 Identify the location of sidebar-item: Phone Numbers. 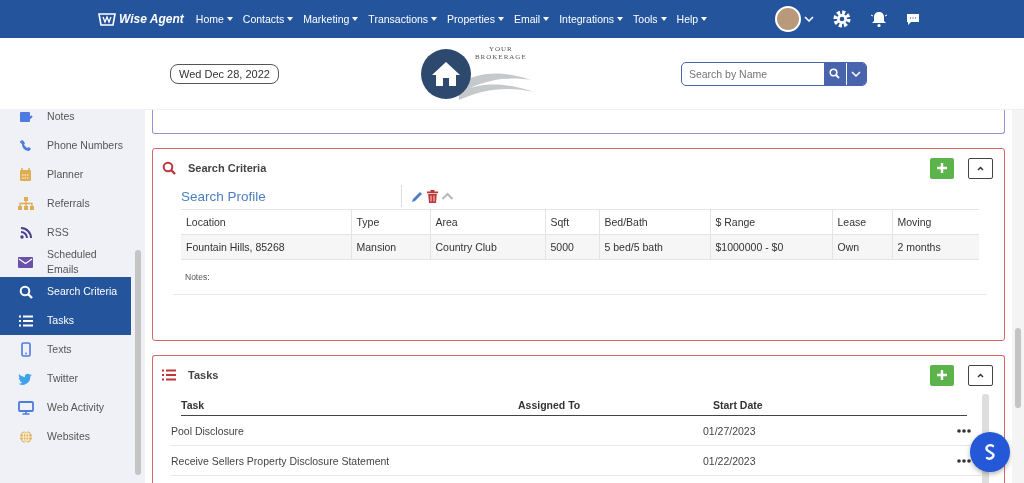
(65, 145).